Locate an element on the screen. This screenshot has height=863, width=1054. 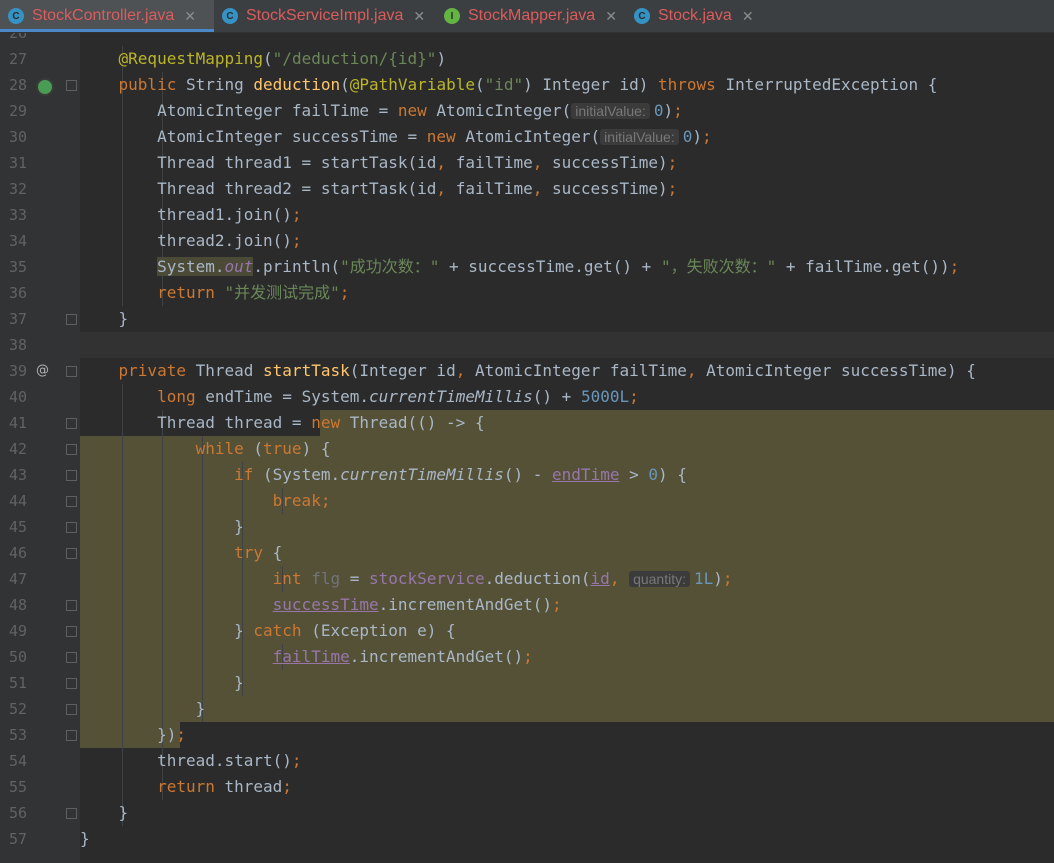
tab-label: StockServiceImpl.java is located at coordinates (325, 15).